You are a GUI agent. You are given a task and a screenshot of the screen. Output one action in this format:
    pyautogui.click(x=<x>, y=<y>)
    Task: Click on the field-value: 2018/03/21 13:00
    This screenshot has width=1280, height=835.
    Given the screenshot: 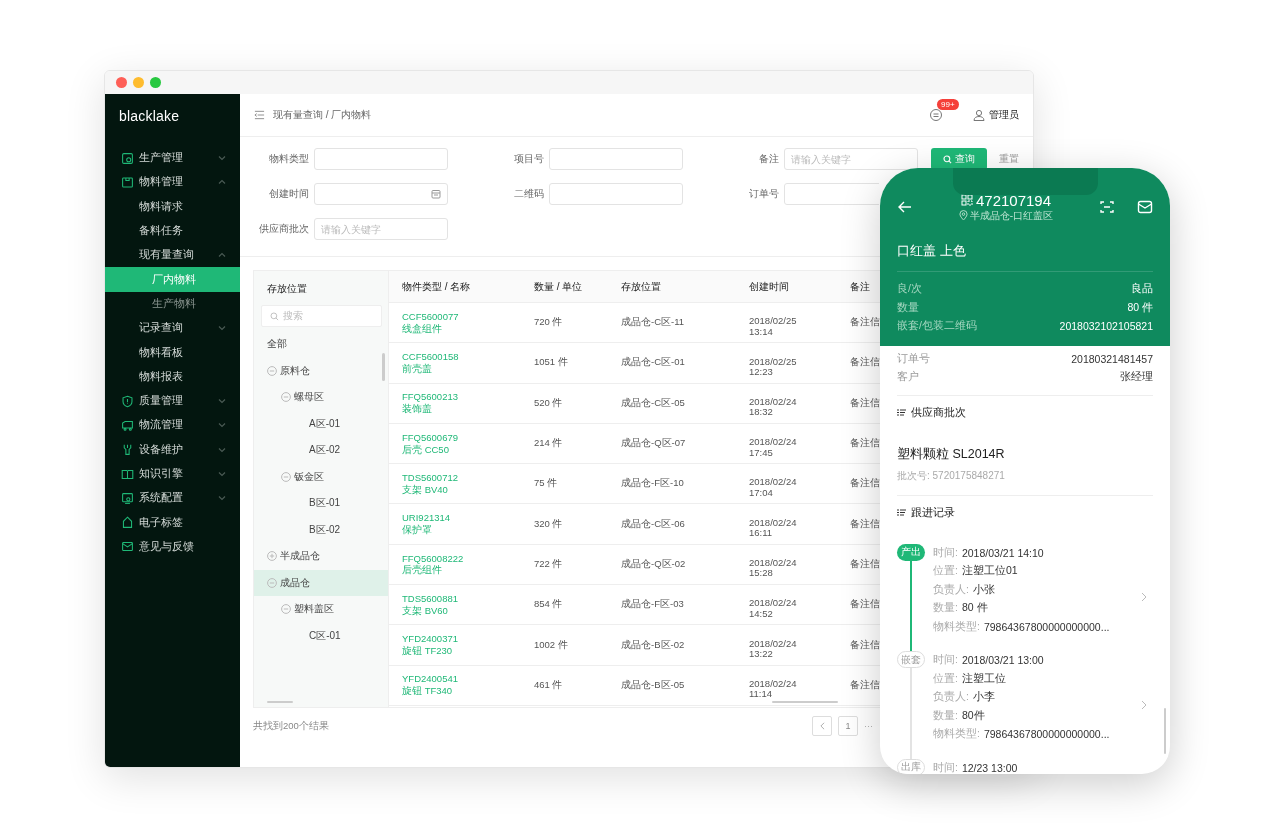 What is the action you would take?
    pyautogui.click(x=1002, y=660)
    